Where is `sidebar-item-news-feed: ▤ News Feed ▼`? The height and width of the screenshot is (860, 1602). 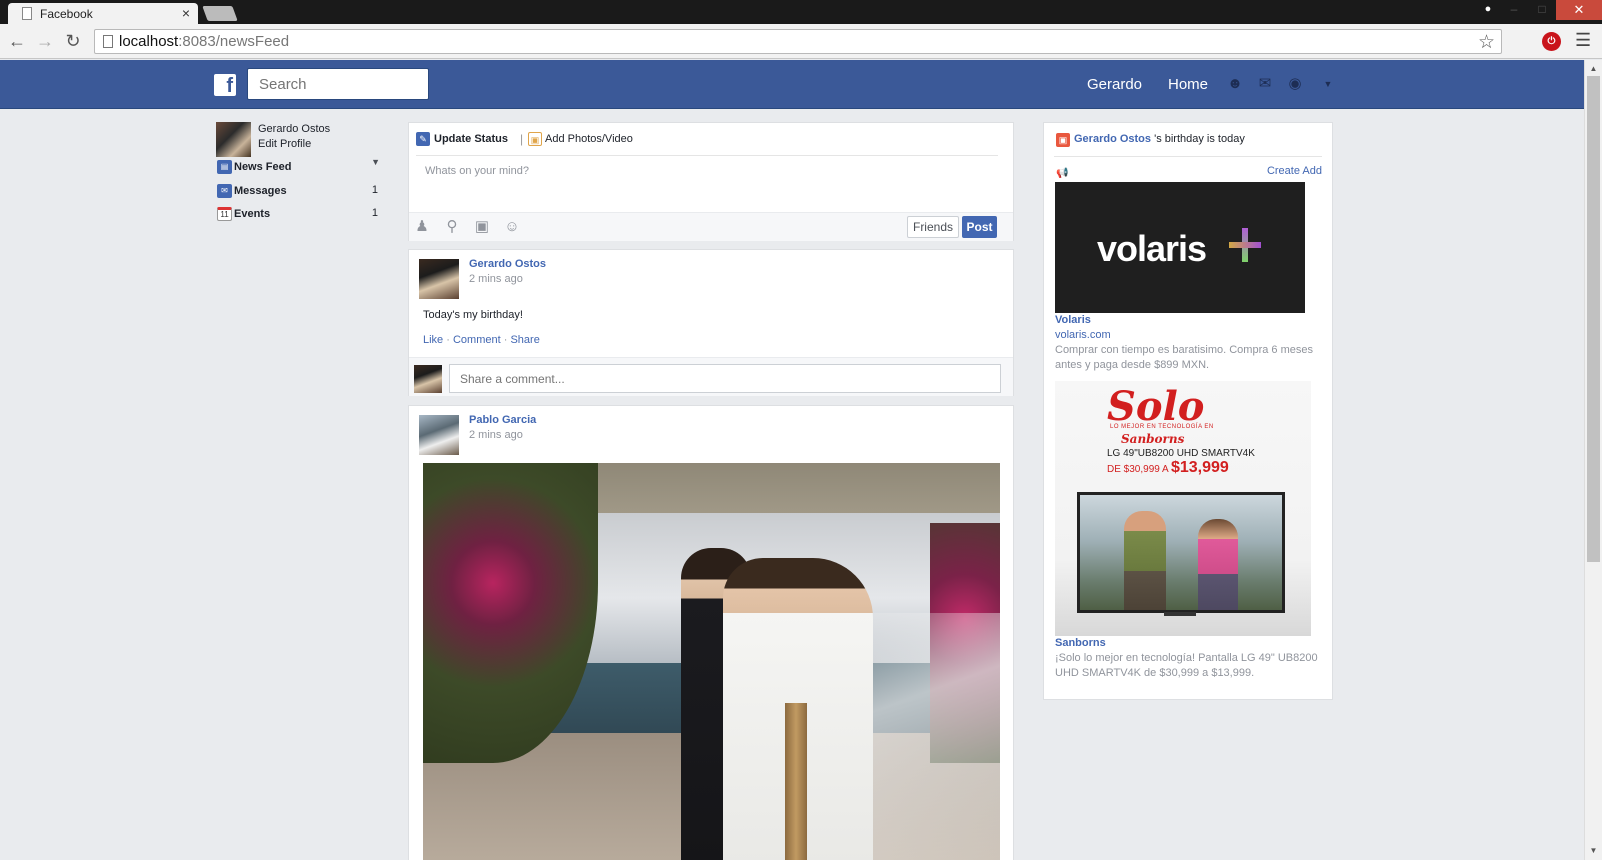 sidebar-item-news-feed: ▤ News Feed ▼ is located at coordinates (301, 167).